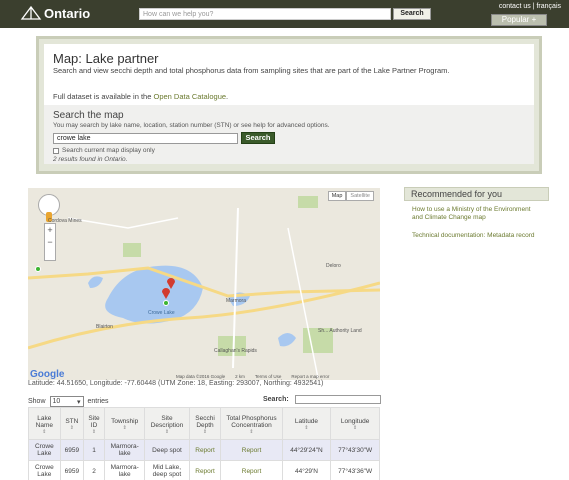  What do you see at coordinates (258, 138) in the screenshot?
I see `map-search-button: Search` at bounding box center [258, 138].